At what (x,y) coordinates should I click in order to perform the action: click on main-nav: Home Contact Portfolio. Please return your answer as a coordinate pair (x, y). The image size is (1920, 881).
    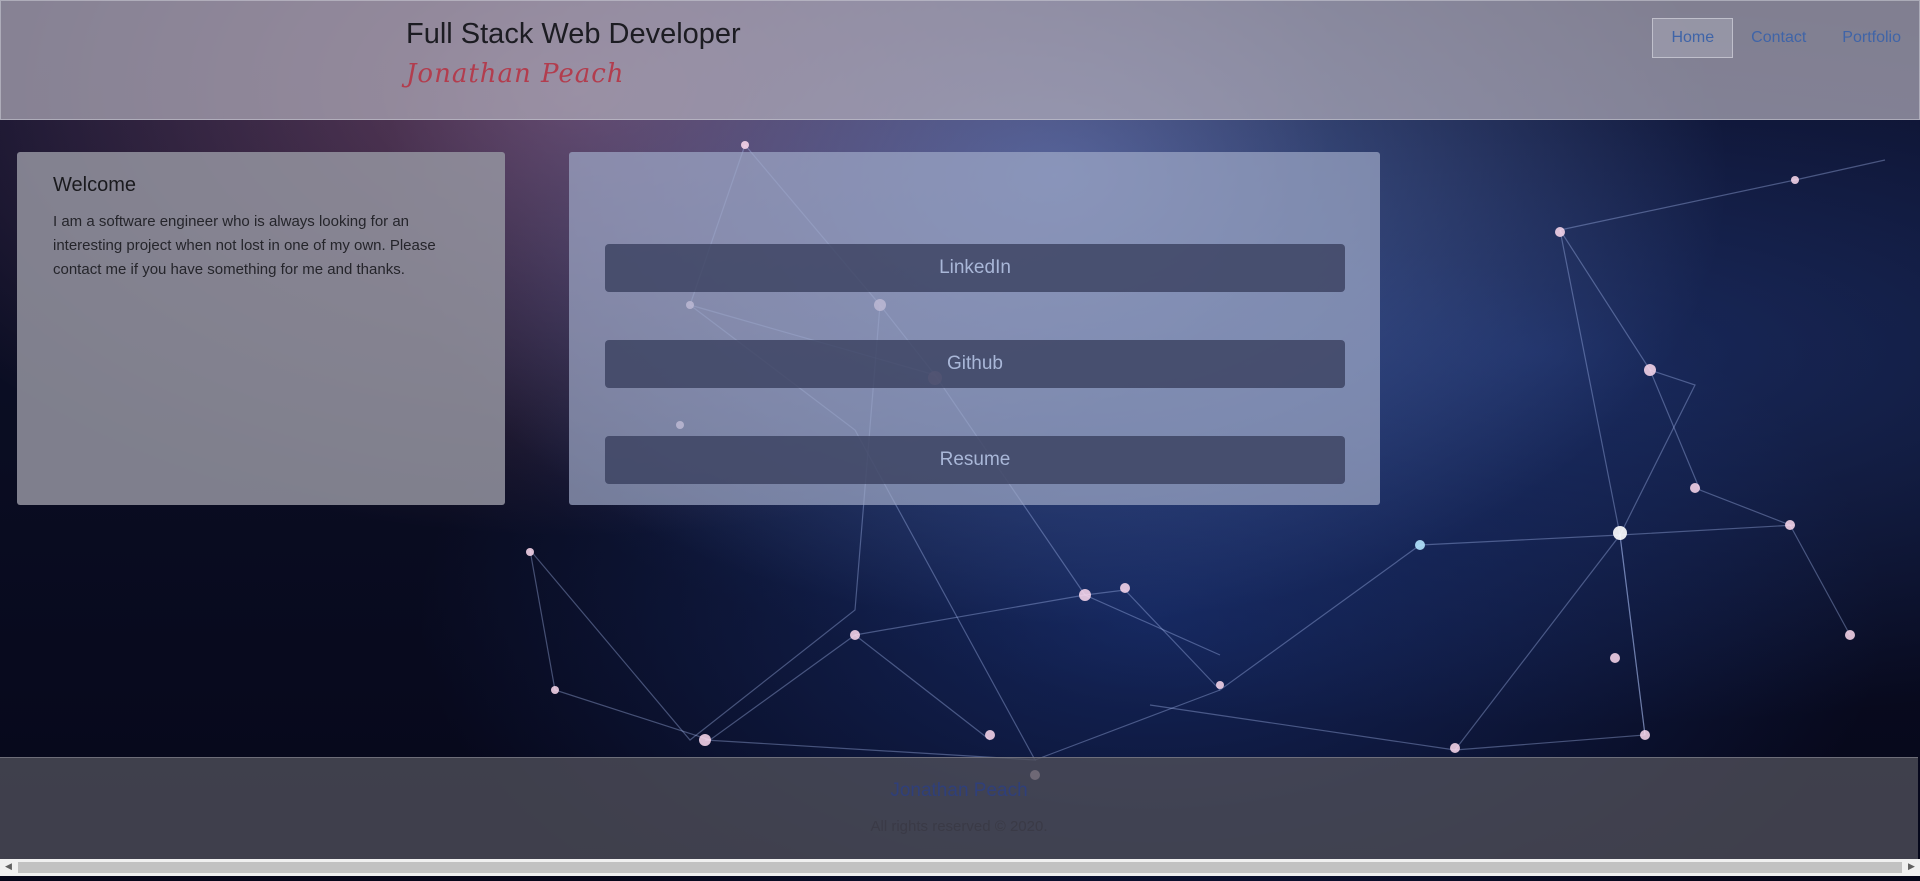
    Looking at the image, I should click on (1785, 38).